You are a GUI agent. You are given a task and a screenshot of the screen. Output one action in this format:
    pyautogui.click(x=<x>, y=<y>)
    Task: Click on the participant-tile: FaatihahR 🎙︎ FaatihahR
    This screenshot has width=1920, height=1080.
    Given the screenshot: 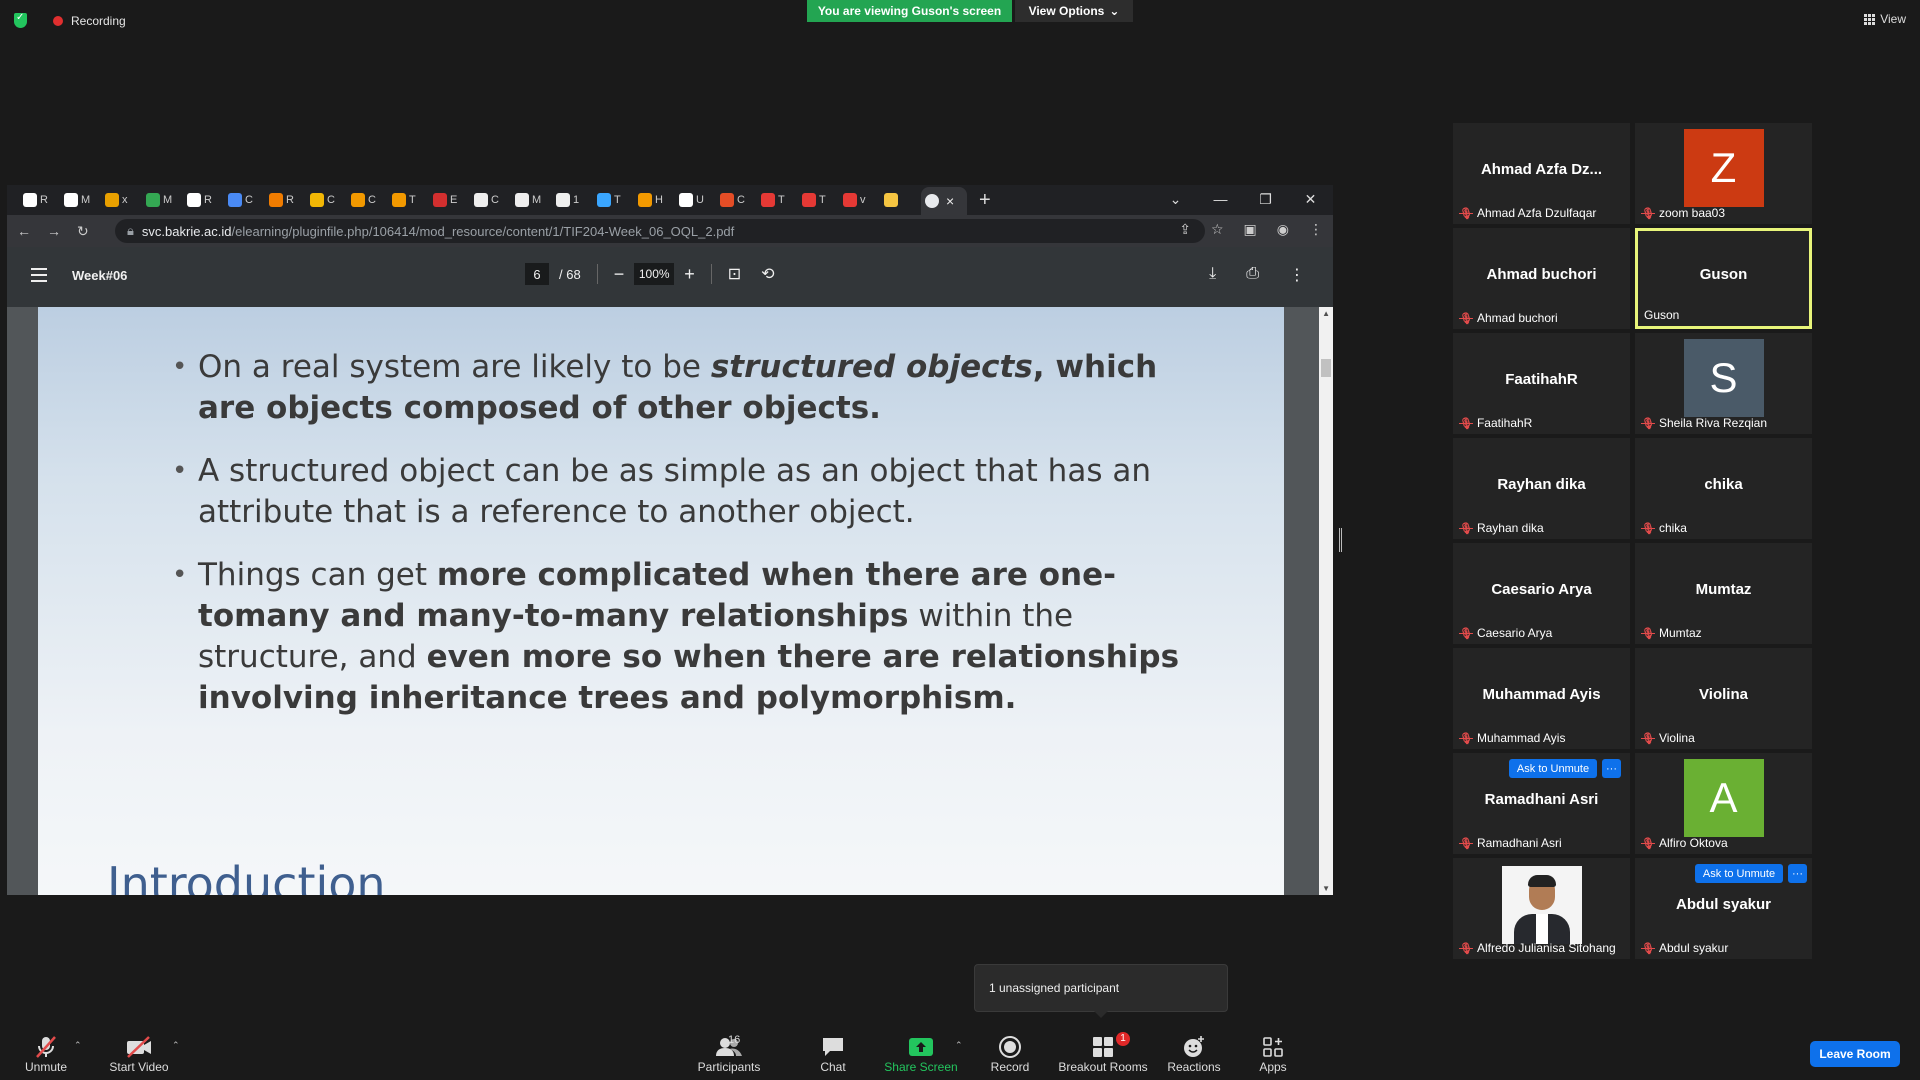 What is the action you would take?
    pyautogui.click(x=1541, y=383)
    